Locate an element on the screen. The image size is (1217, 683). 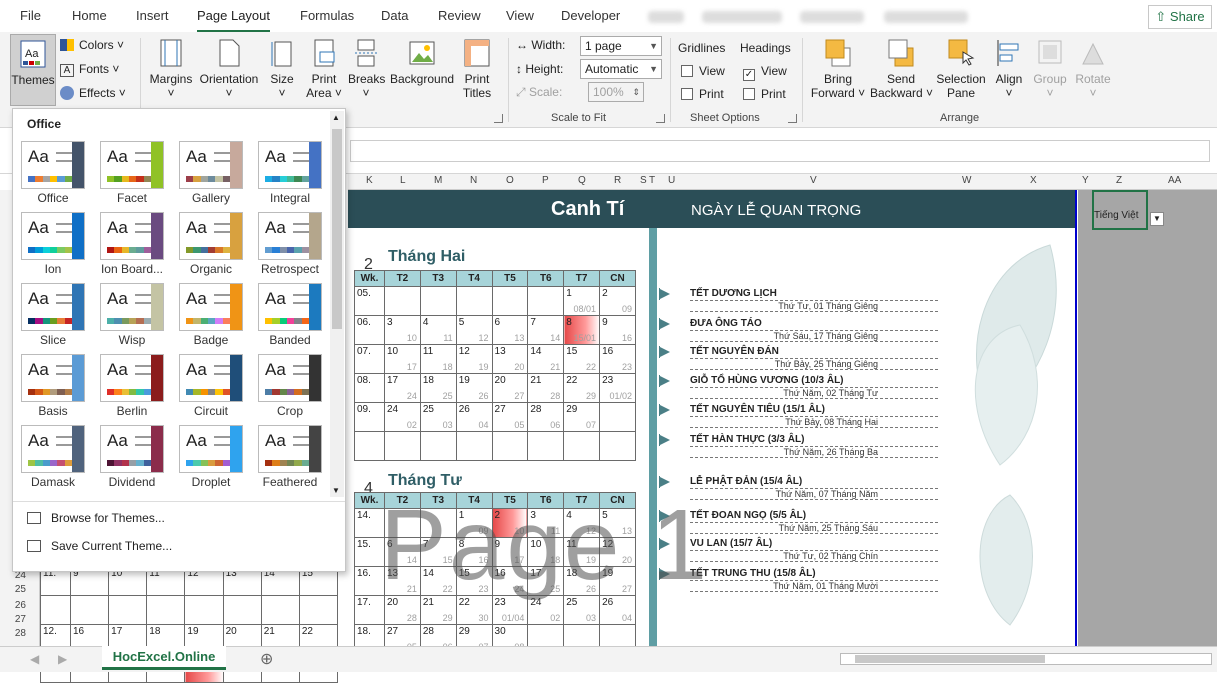
menu-review: Review is located at coordinates (459, 15).